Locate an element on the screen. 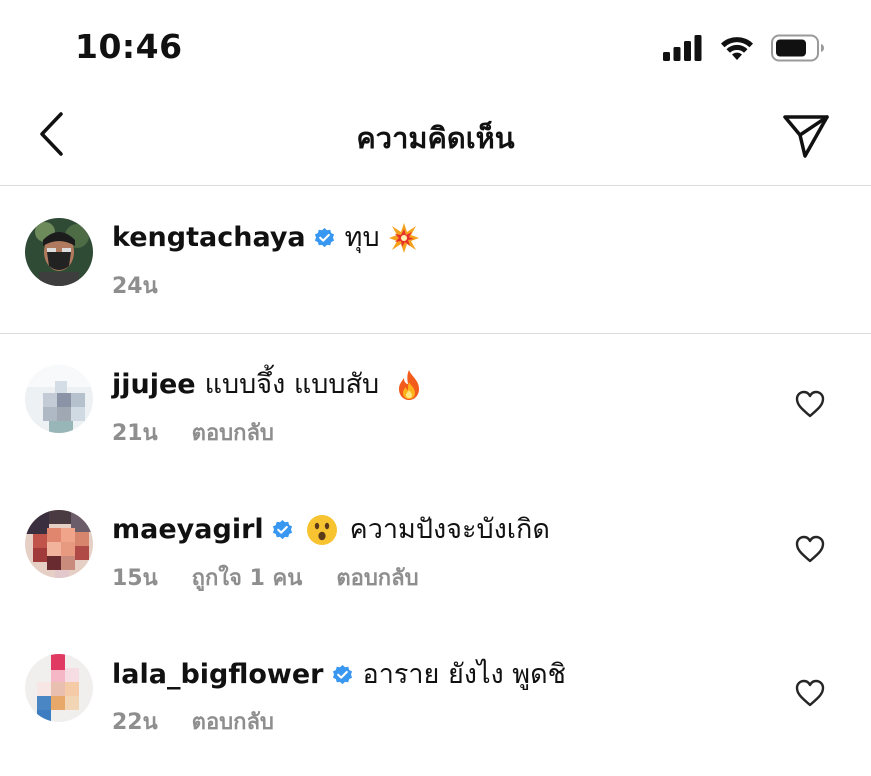  comment-line: jjujee แบบจึ้ง แบบสับ is located at coordinates (268, 385).